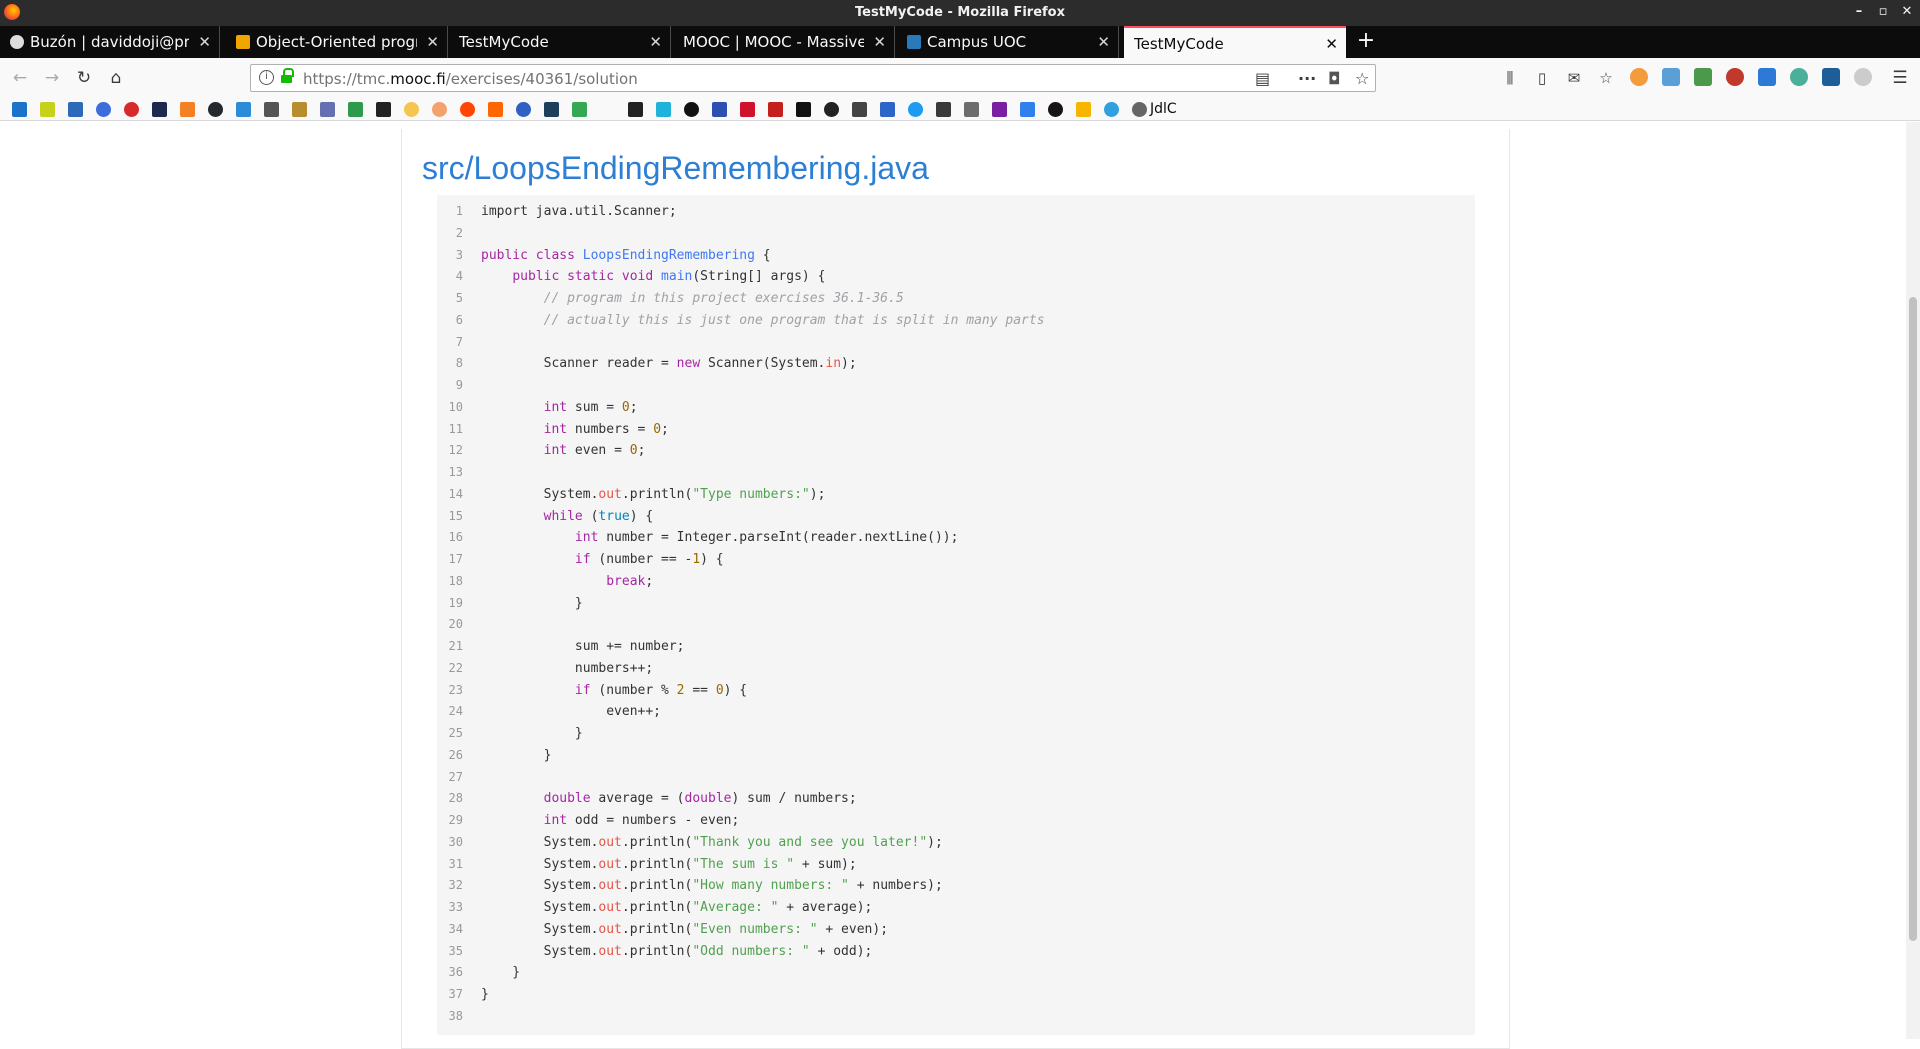 Image resolution: width=1920 pixels, height=1049 pixels. What do you see at coordinates (1574, 78) in the screenshot?
I see `mail-icon: ✉` at bounding box center [1574, 78].